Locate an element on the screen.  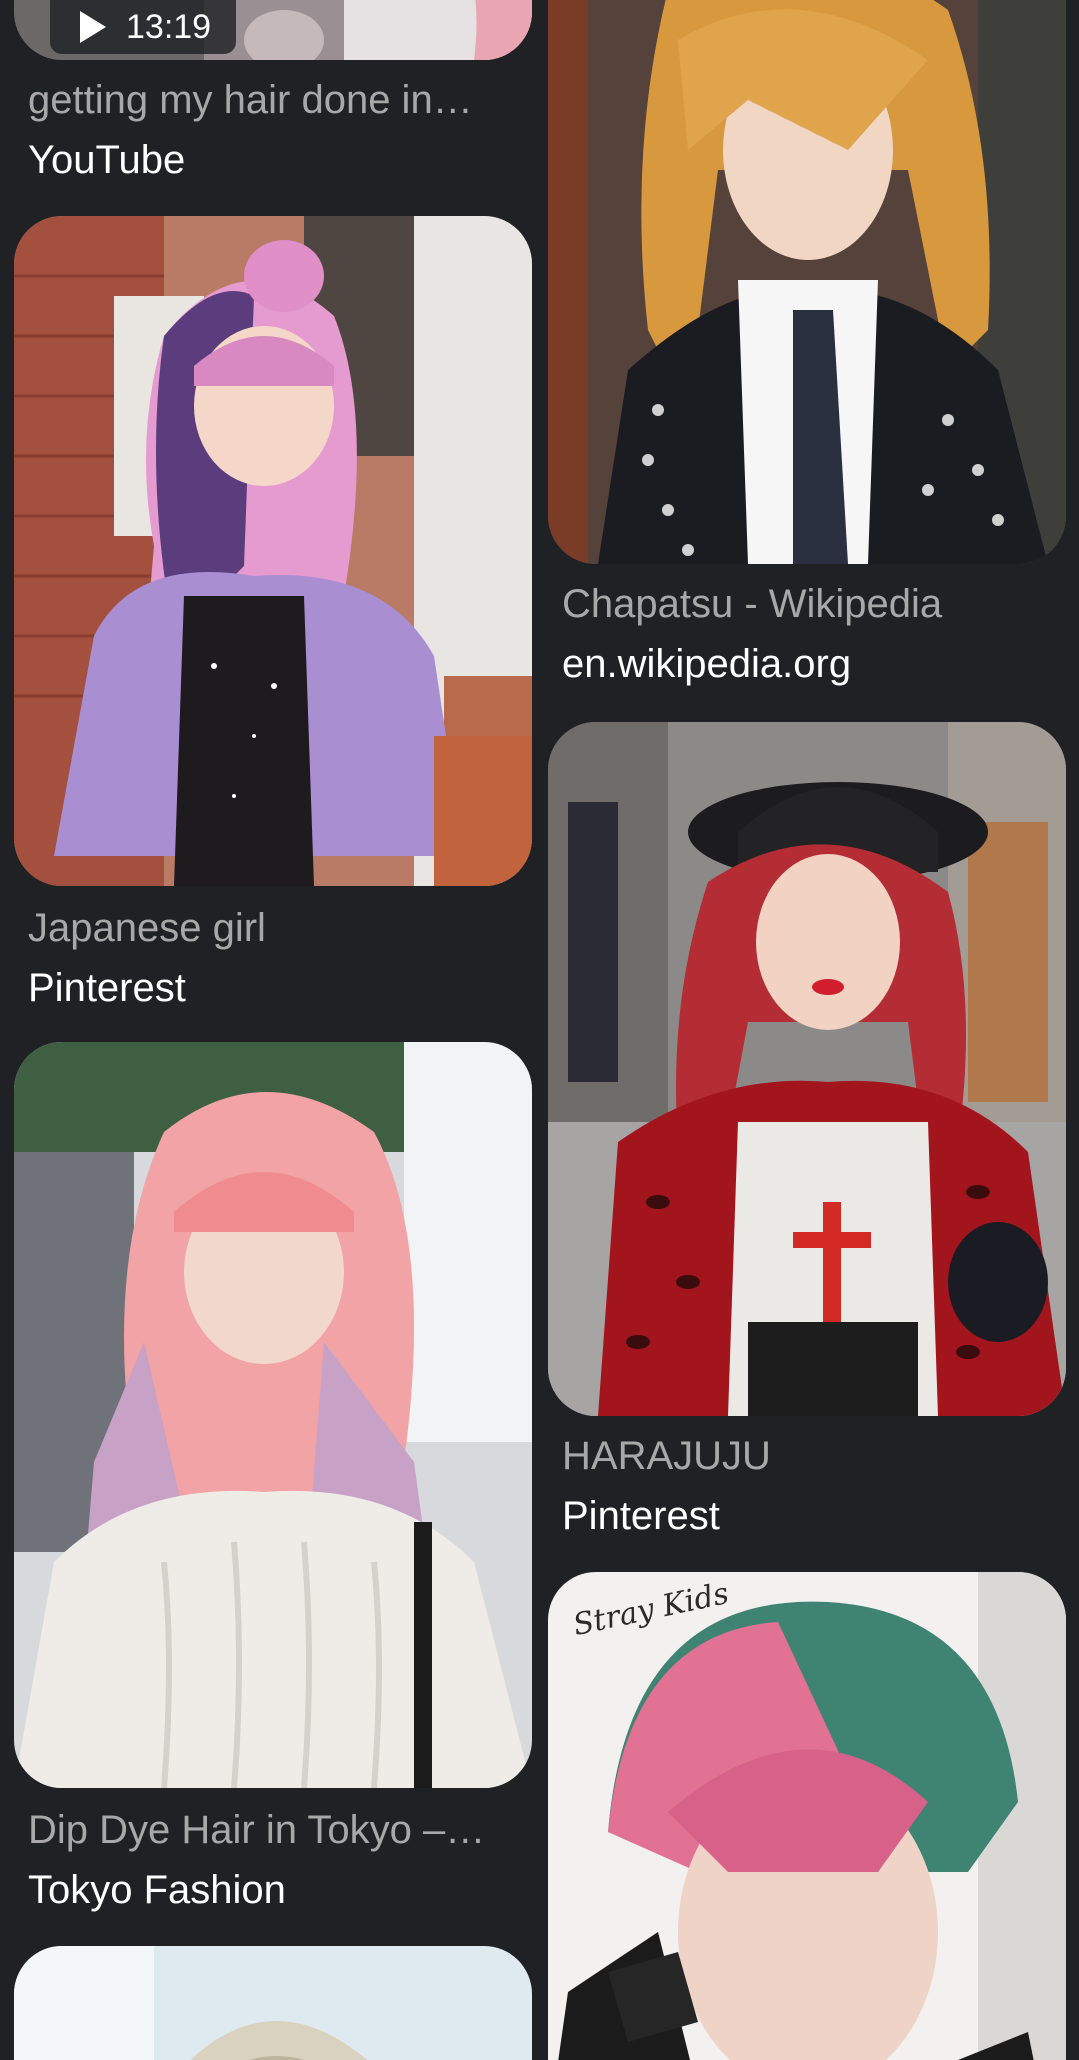
result-source: YouTube is located at coordinates (106, 160).